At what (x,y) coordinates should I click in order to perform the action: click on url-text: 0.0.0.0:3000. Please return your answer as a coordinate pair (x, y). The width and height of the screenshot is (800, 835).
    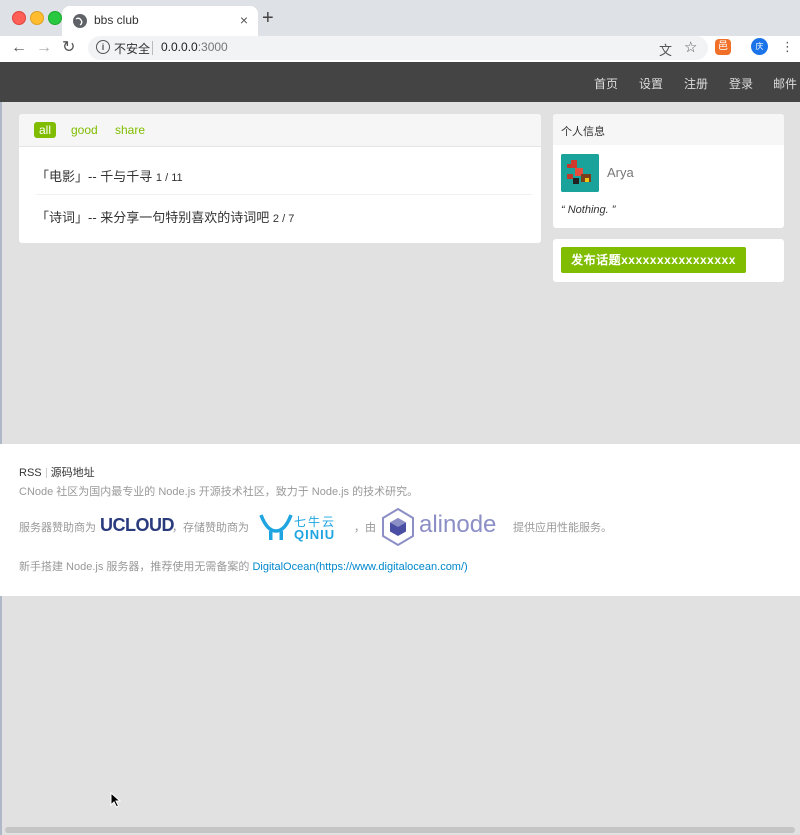
    Looking at the image, I should click on (194, 47).